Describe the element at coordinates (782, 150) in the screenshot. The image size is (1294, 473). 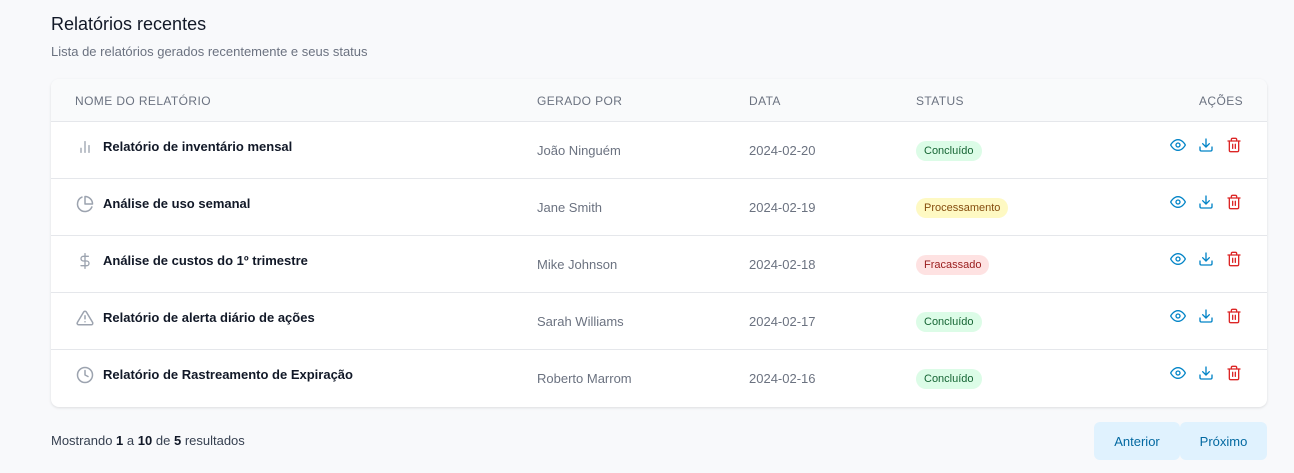
I see `report-date: 2024-02-20` at that location.